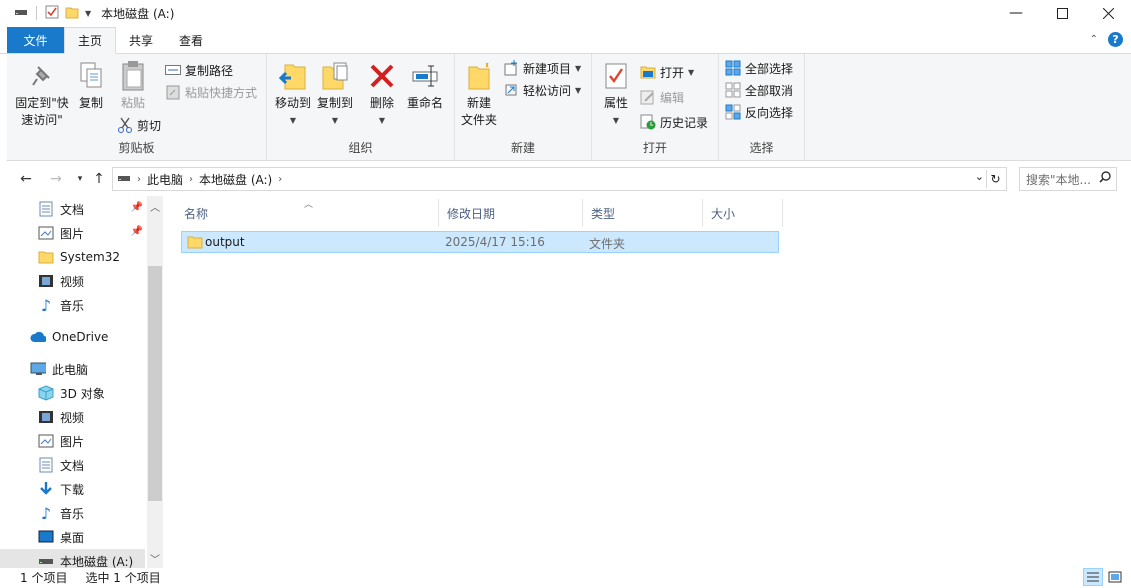  I want to click on tab-file: 文件, so click(35, 40).